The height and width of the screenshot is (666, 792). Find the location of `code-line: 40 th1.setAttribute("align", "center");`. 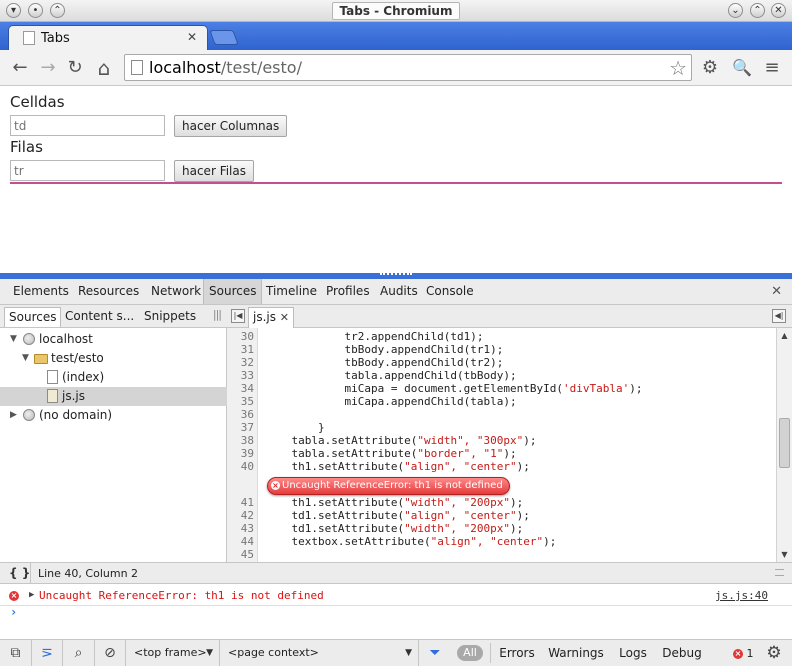

code-line: 40 th1.setAttribute("align", "center"); is located at coordinates (501, 466).